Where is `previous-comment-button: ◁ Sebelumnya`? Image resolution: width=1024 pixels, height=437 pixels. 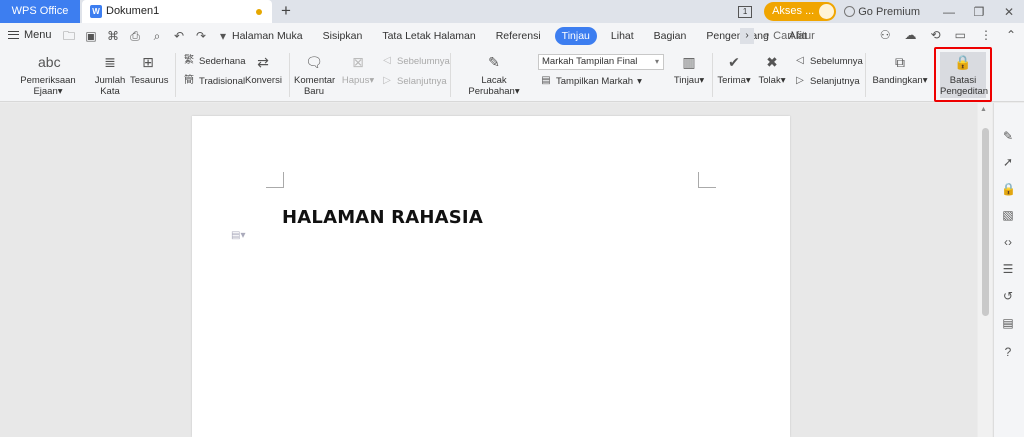
previous-comment-button: ◁ Sebelumnya is located at coordinates (415, 61).